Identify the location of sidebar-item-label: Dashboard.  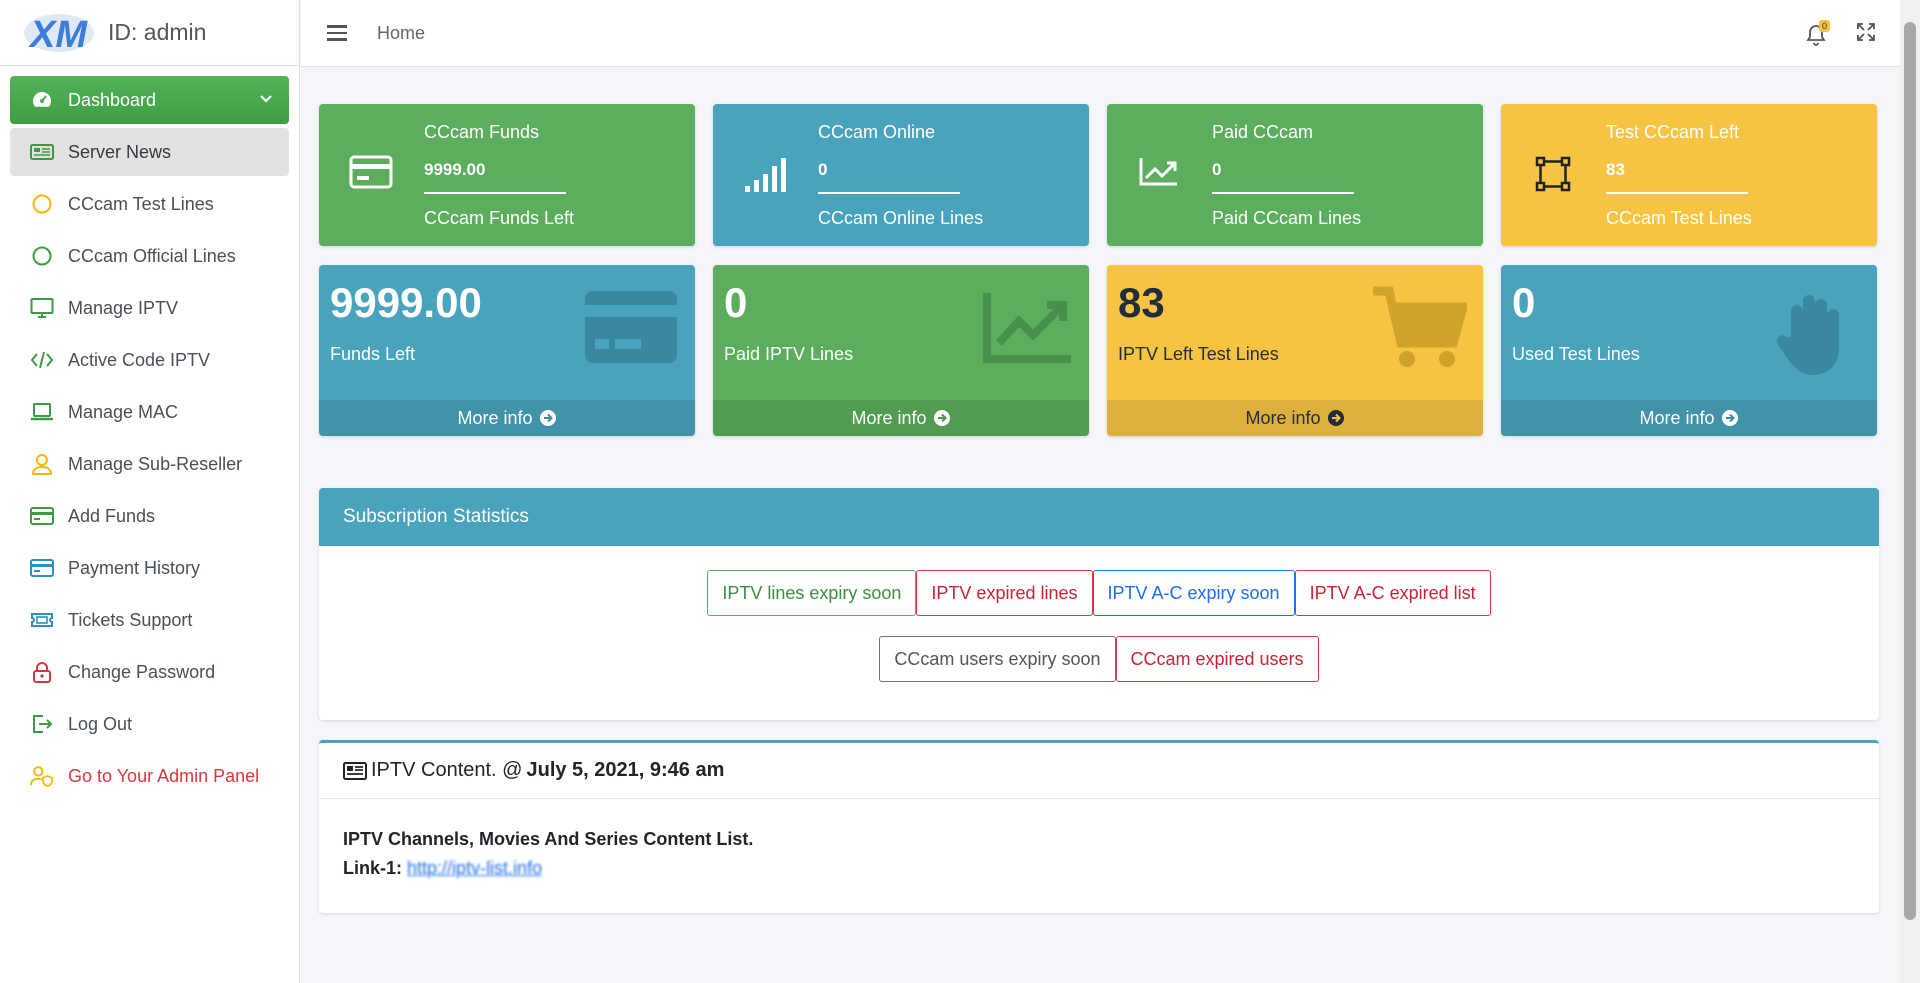
(112, 99).